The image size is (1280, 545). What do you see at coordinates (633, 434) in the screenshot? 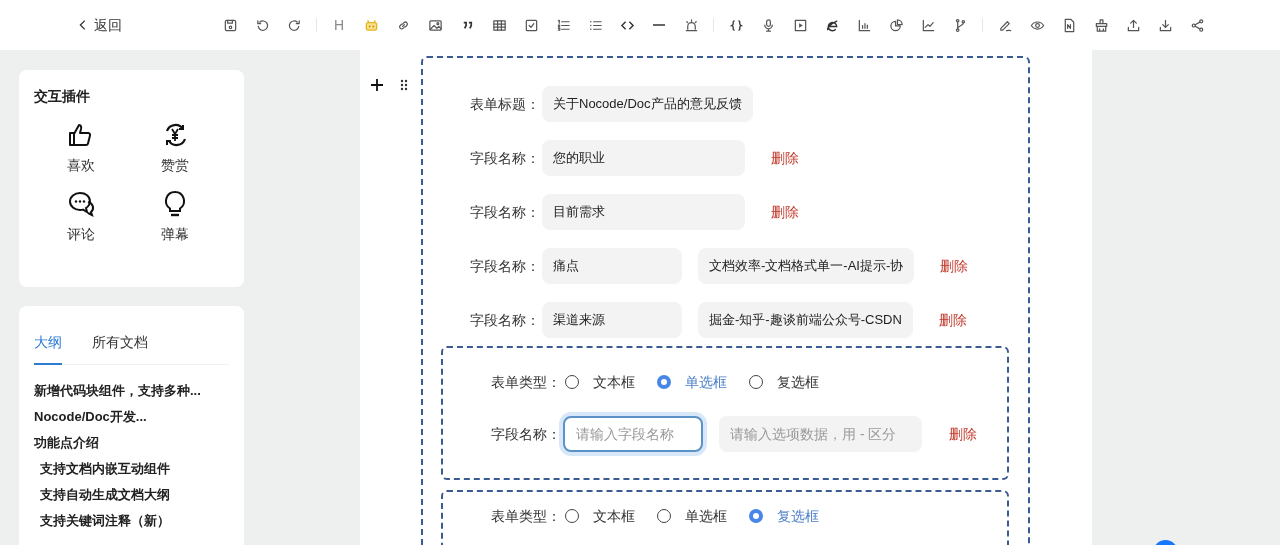
I see `field-name-input: 请输入字段名称` at bounding box center [633, 434].